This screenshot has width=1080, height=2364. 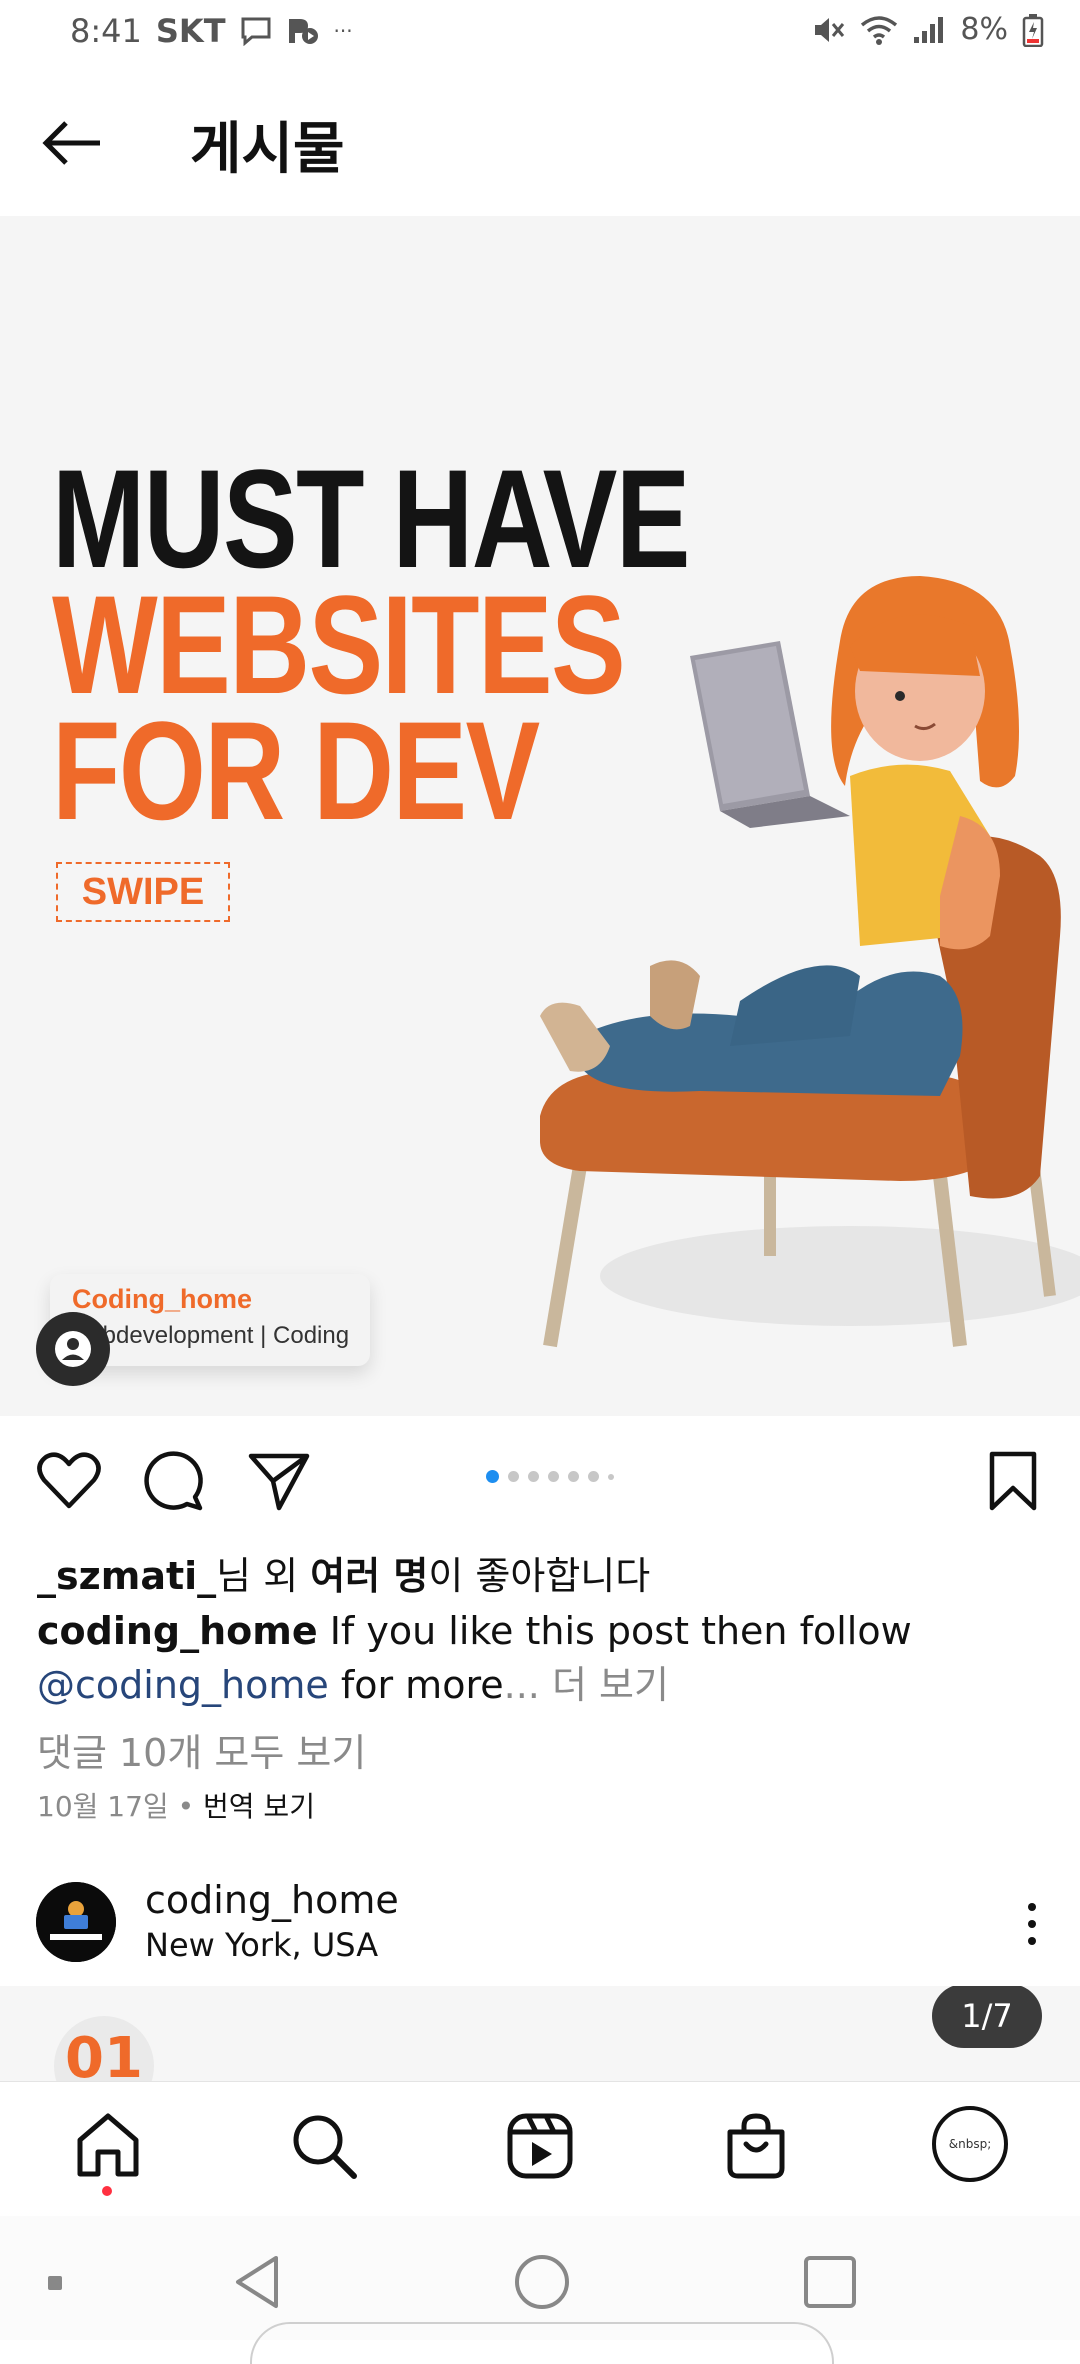 I want to click on coding-home-logo-icon, so click(x=76, y=1922).